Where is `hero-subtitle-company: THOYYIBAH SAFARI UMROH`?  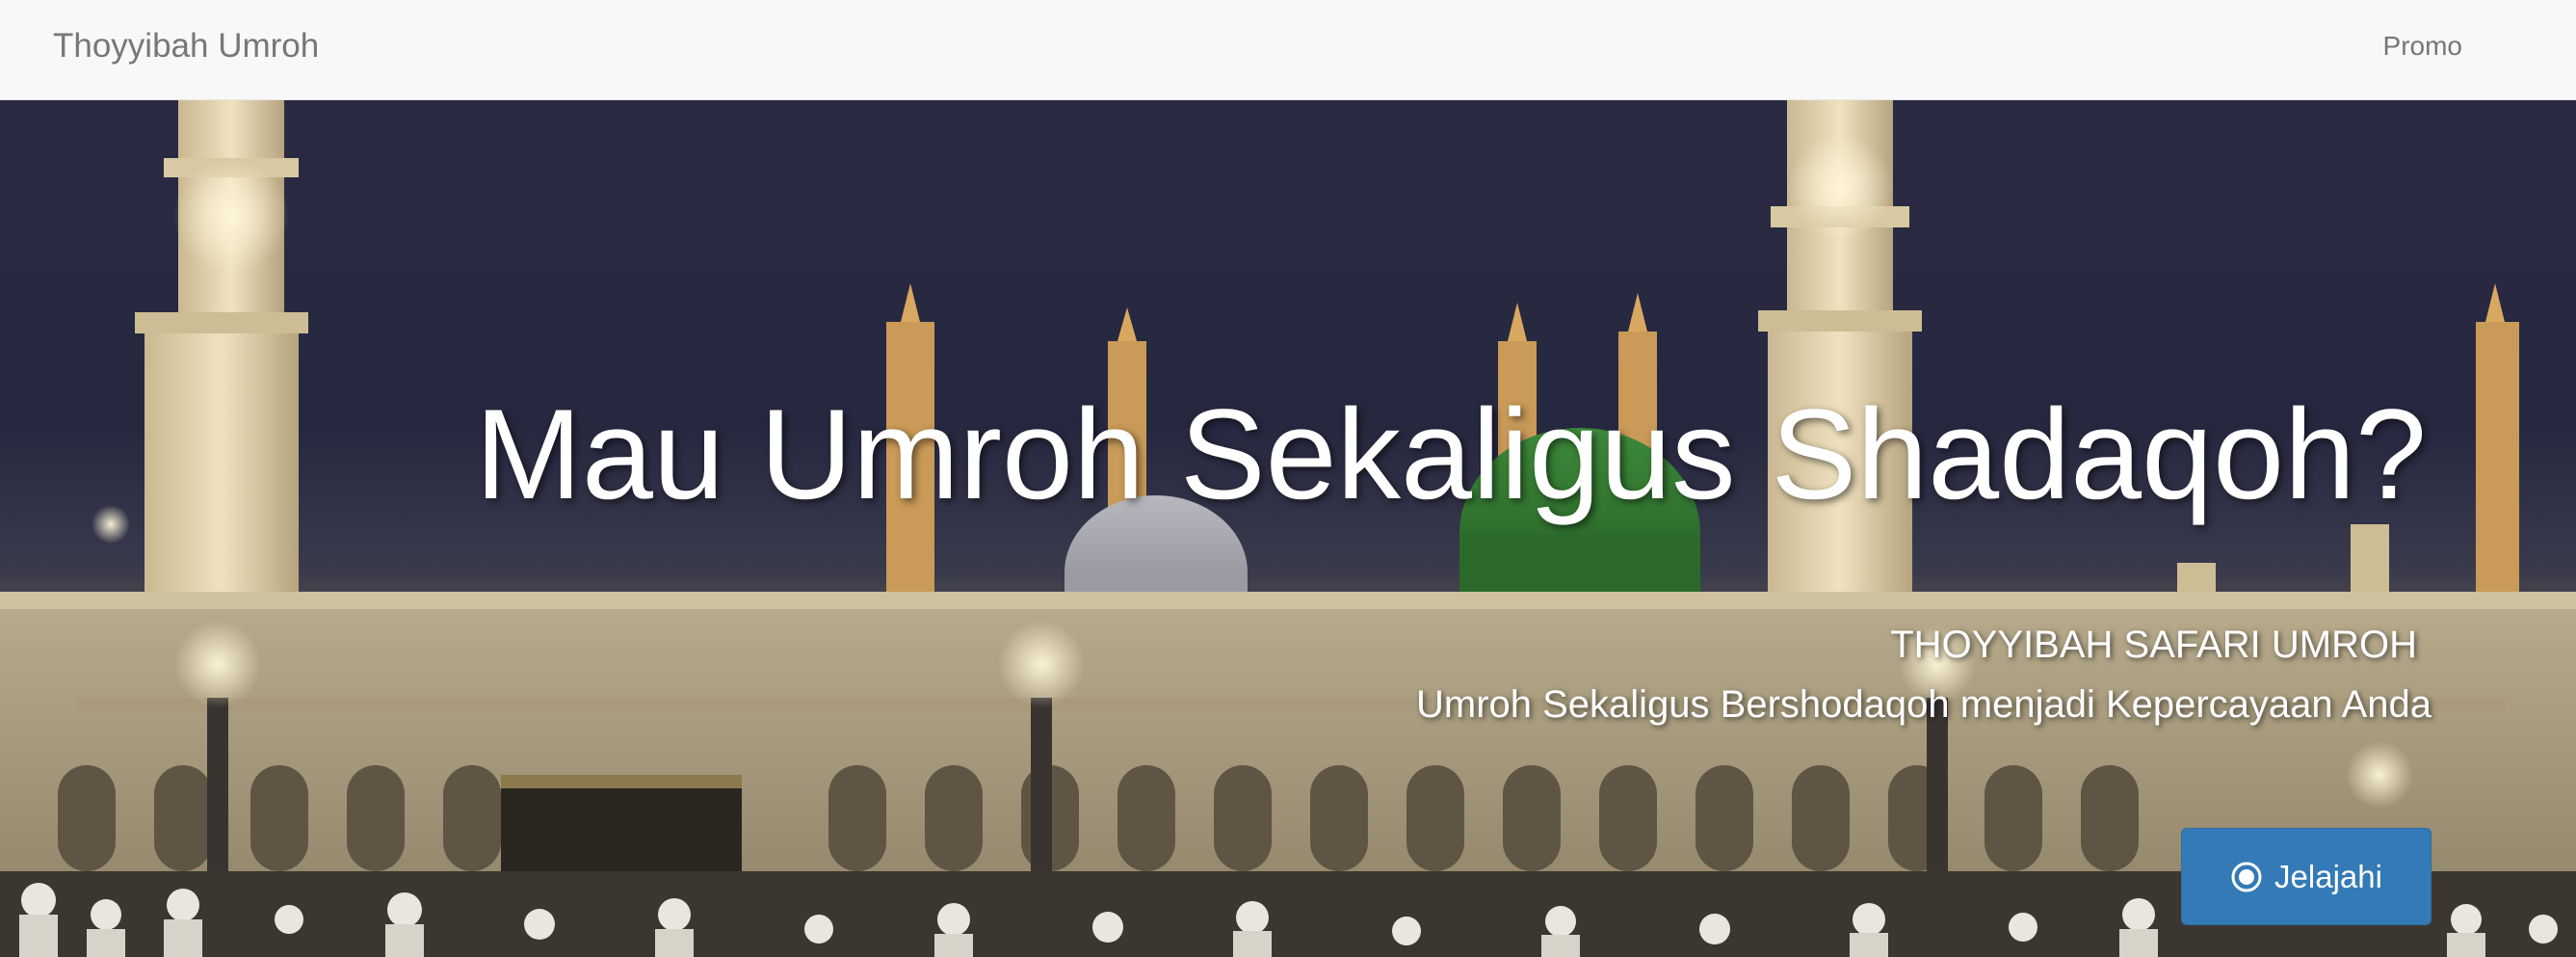 hero-subtitle-company: THOYYIBAH SAFARI UMROH is located at coordinates (2153, 645).